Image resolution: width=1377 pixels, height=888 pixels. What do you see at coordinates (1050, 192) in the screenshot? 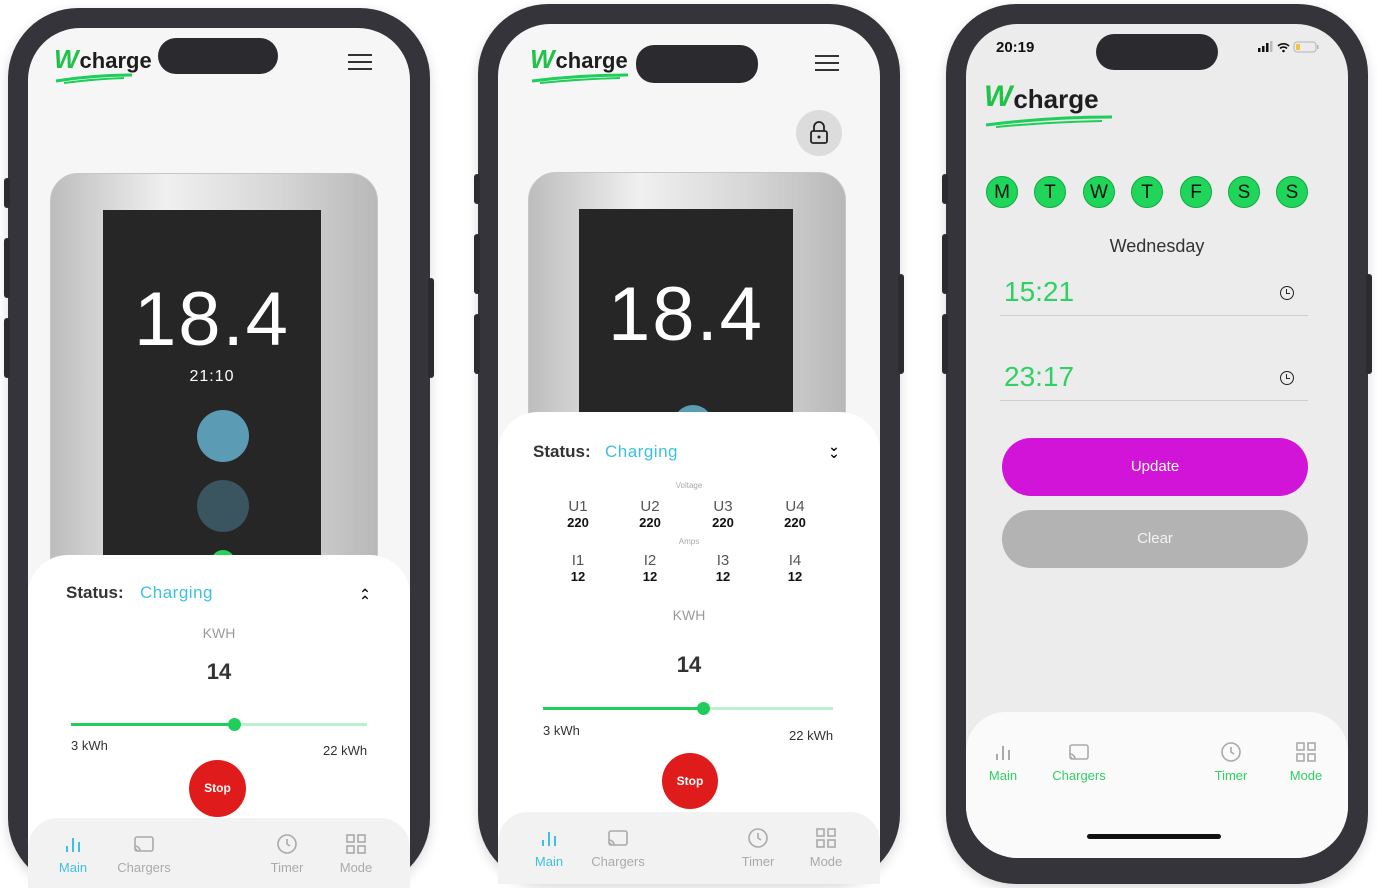
I see `day-tuesday: T` at bounding box center [1050, 192].